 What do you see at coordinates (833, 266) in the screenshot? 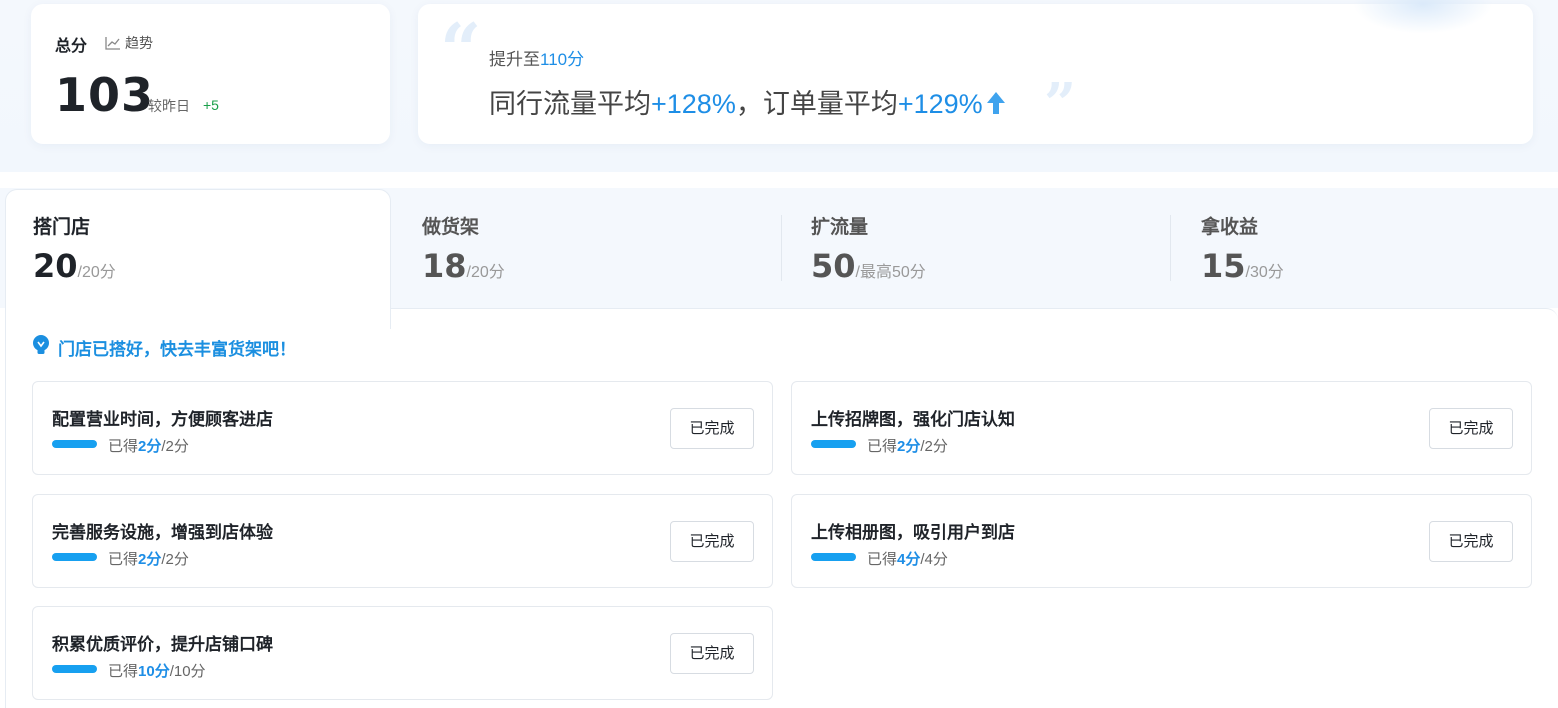
I see `tab-score-value: 50` at bounding box center [833, 266].